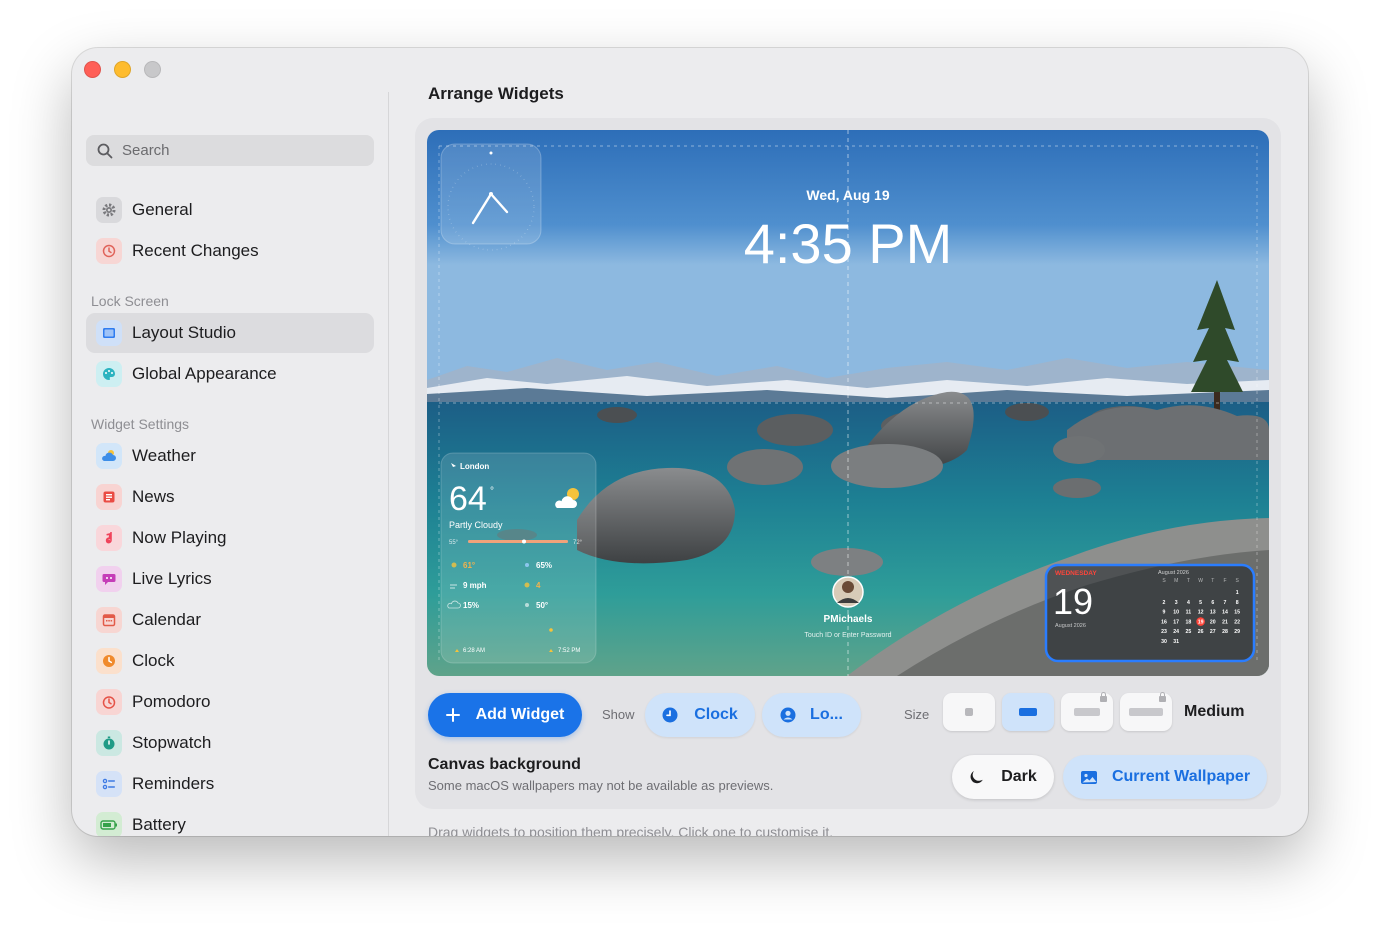 Image resolution: width=1380 pixels, height=932 pixels. Describe the element at coordinates (230, 456) in the screenshot. I see `sidebar-item-weather: Weather` at that location.